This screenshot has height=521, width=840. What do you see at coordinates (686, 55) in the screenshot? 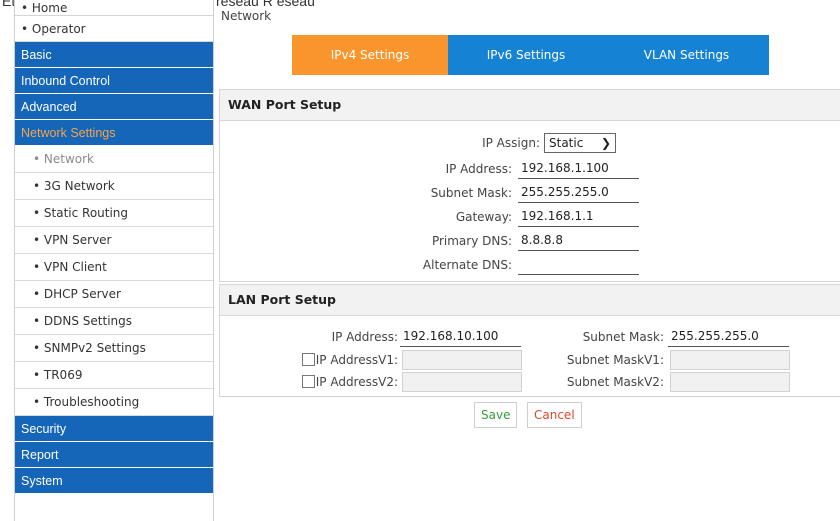
I see `tab-vlan-settings: VLAN Settings` at bounding box center [686, 55].